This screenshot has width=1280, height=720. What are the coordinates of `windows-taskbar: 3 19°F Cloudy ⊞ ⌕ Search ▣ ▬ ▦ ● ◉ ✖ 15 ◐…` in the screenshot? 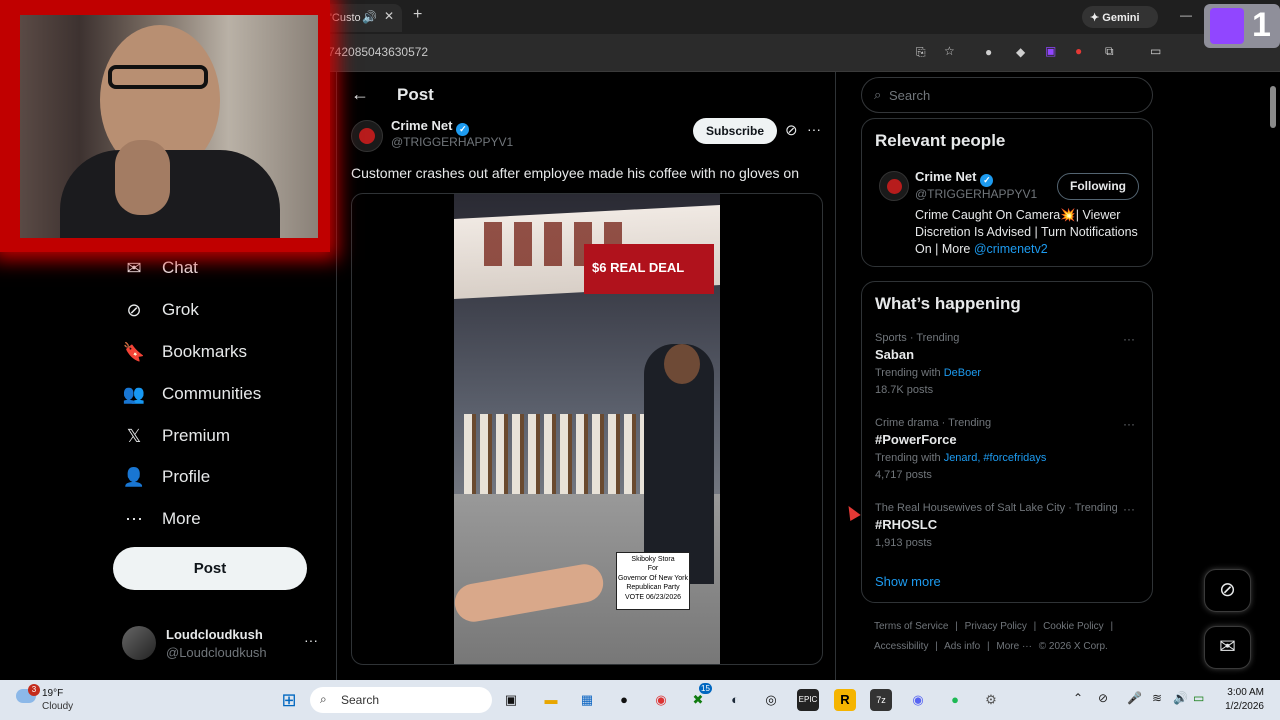 It's located at (640, 700).